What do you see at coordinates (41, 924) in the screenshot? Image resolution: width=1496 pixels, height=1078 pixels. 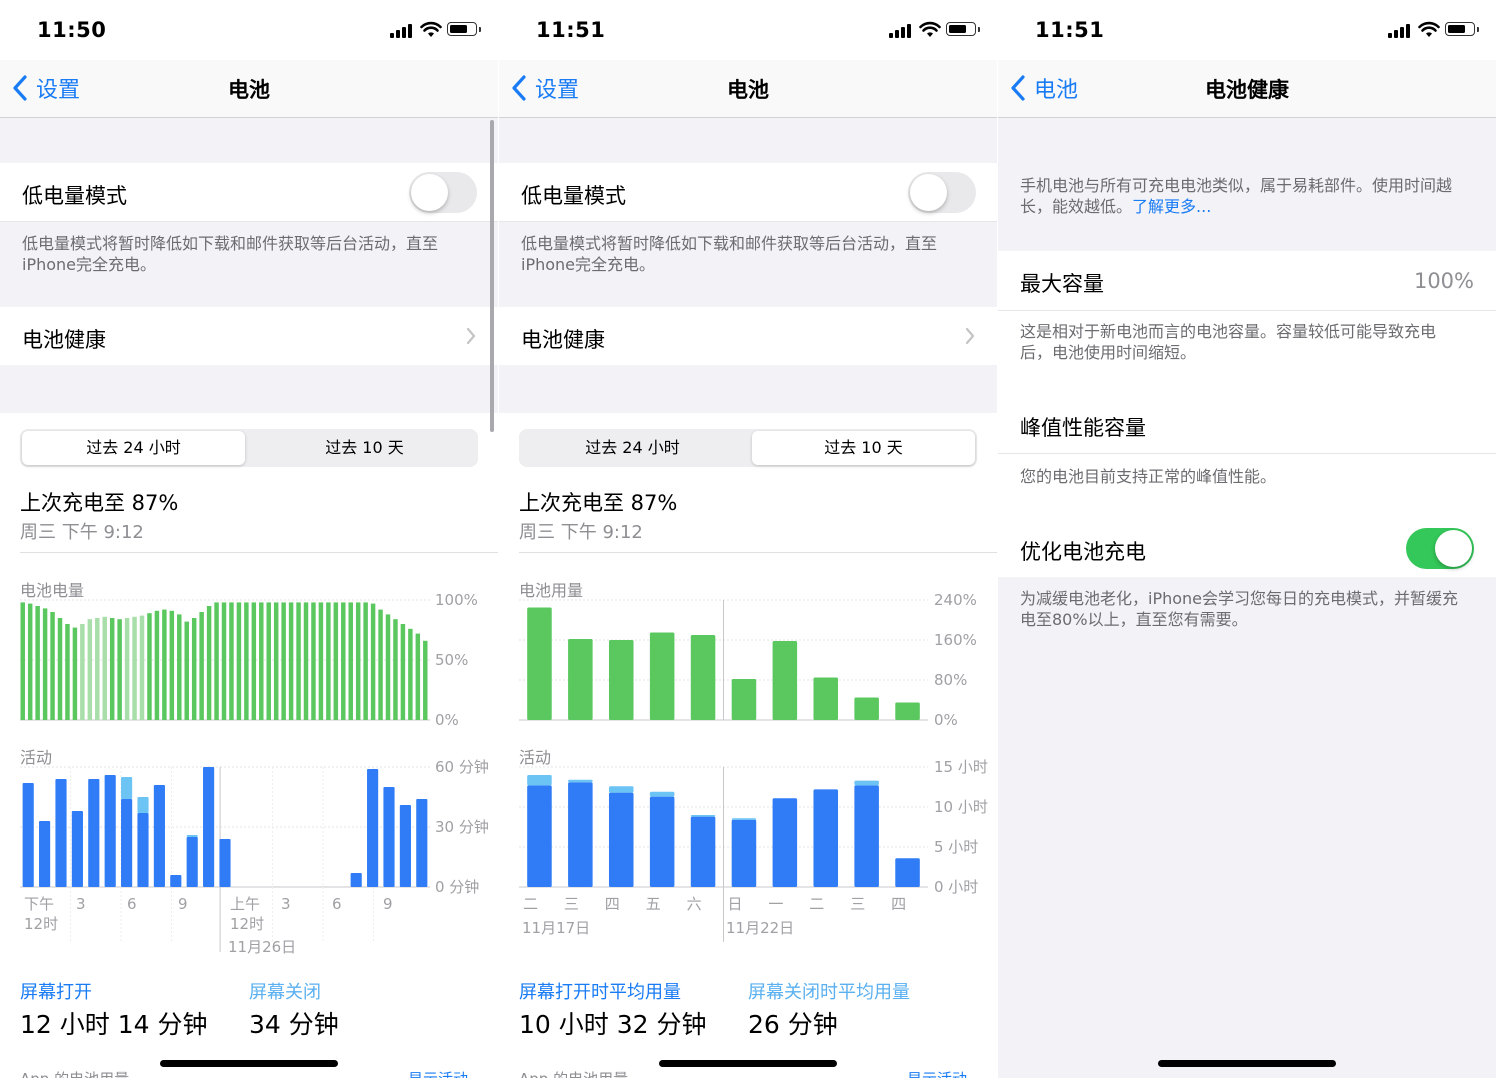 I see `x-tick-label: 12时` at bounding box center [41, 924].